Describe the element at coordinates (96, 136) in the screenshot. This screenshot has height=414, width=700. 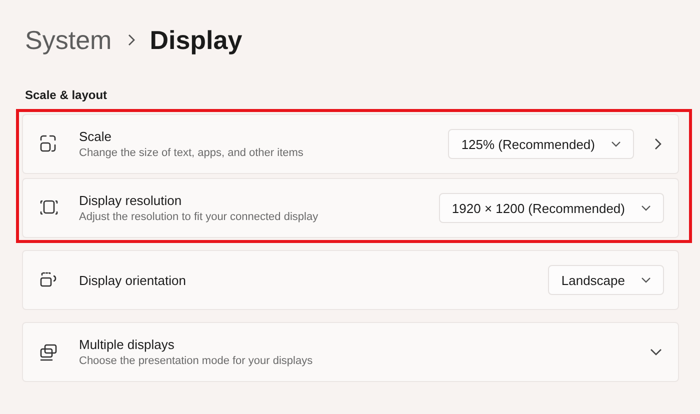
I see `setting-title: Scale` at that location.